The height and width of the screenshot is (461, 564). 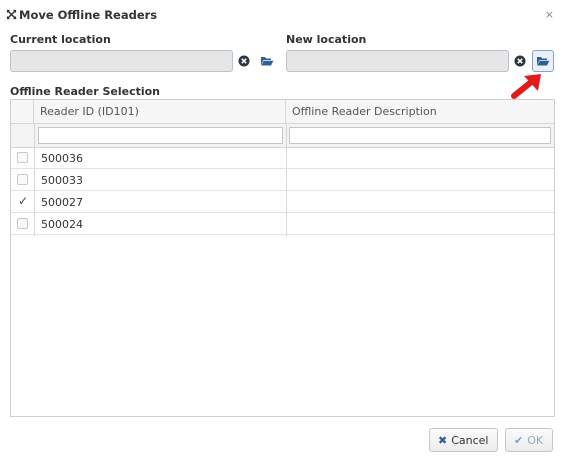 I want to click on clear-current-location-button, so click(x=244, y=61).